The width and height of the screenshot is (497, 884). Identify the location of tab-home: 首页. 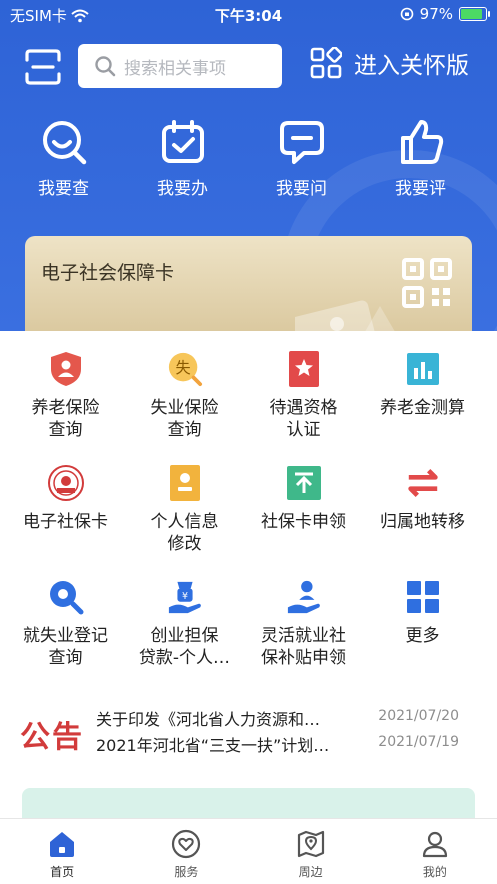
(62, 851).